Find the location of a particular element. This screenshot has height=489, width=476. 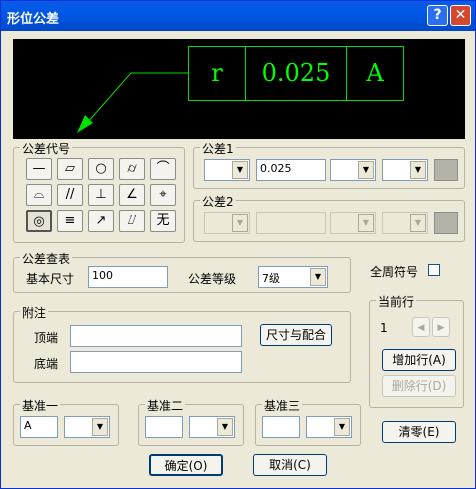

datum3-group: 基准三 ▼ is located at coordinates (308, 421).